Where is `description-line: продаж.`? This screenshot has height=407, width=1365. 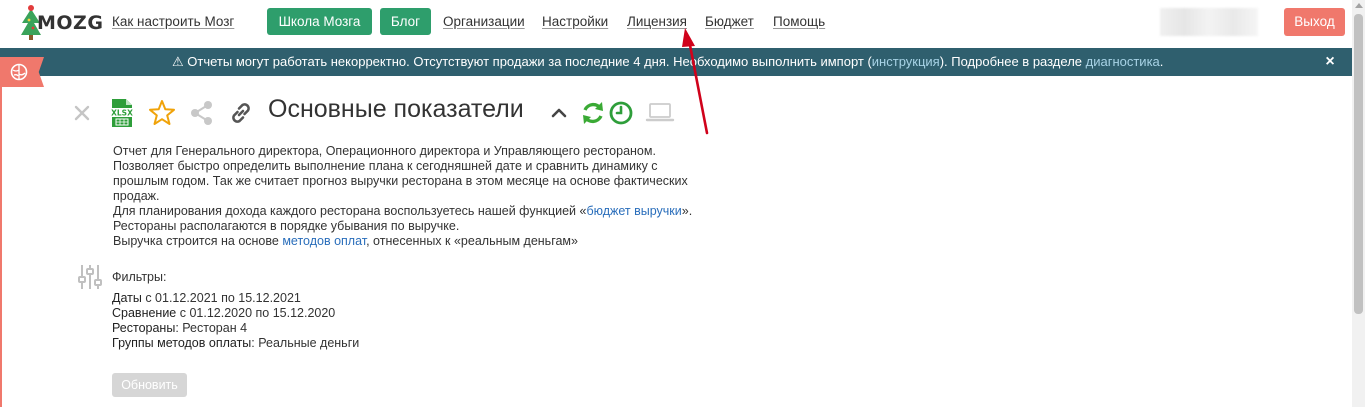
description-line: продаж. is located at coordinates (136, 196).